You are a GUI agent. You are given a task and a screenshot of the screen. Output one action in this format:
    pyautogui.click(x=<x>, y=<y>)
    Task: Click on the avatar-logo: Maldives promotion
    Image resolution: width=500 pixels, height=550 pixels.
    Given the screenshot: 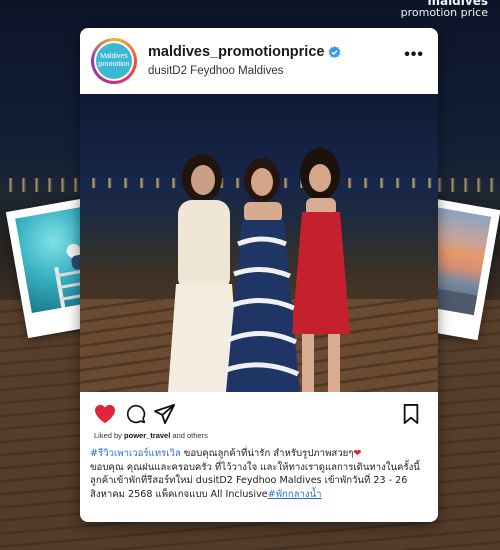 What is the action you would take?
    pyautogui.click(x=114, y=61)
    